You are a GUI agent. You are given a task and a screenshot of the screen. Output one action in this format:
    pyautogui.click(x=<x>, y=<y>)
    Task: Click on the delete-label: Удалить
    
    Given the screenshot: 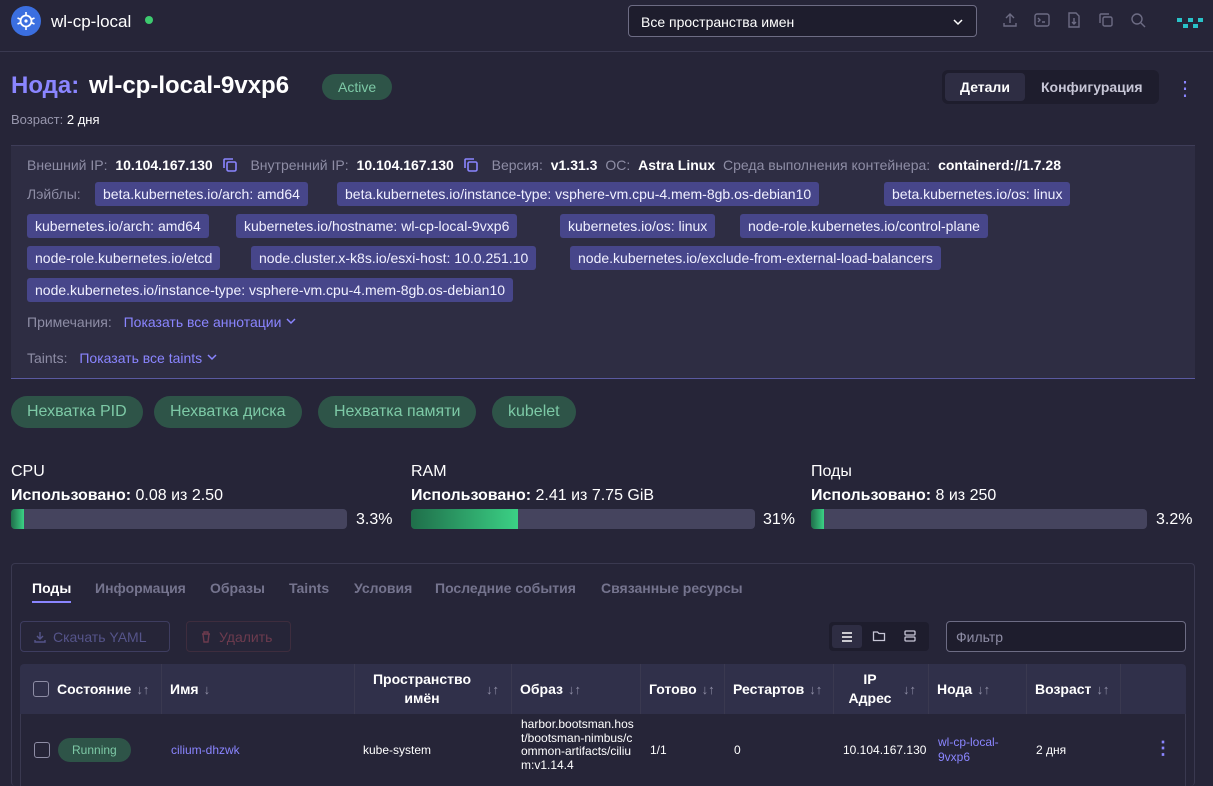 What is the action you would take?
    pyautogui.click(x=246, y=637)
    